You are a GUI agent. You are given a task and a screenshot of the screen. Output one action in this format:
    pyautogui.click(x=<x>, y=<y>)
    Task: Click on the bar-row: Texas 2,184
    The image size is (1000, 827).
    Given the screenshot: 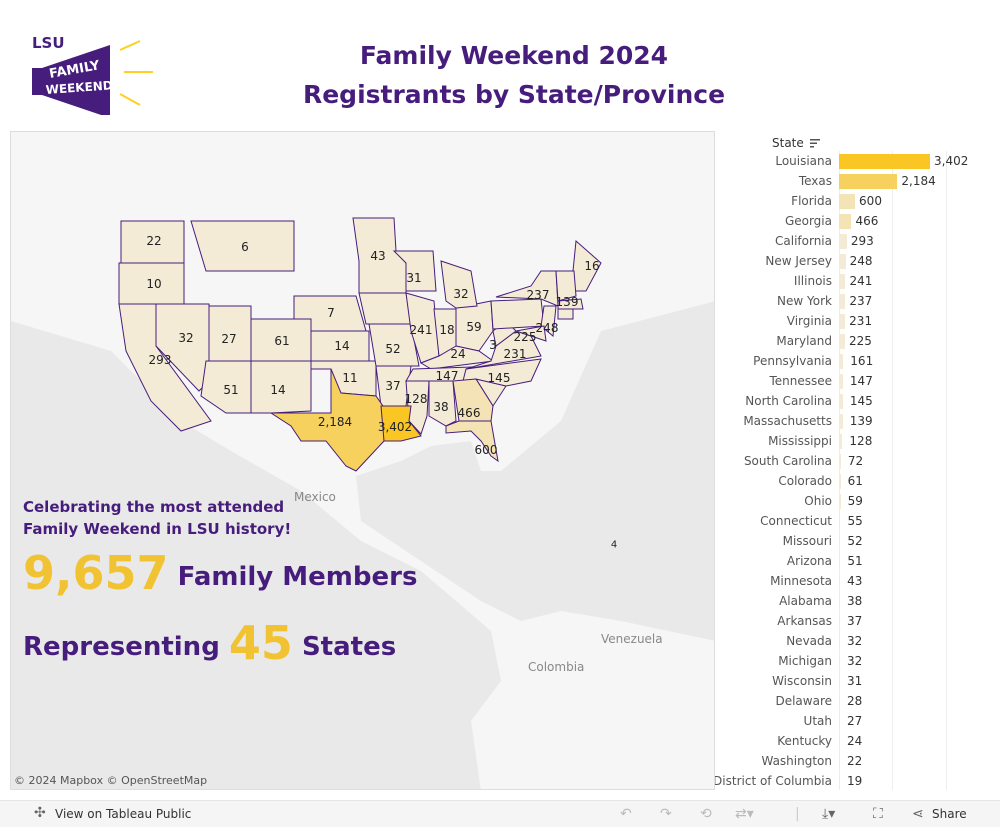 What is the action you would take?
    pyautogui.click(x=857, y=181)
    